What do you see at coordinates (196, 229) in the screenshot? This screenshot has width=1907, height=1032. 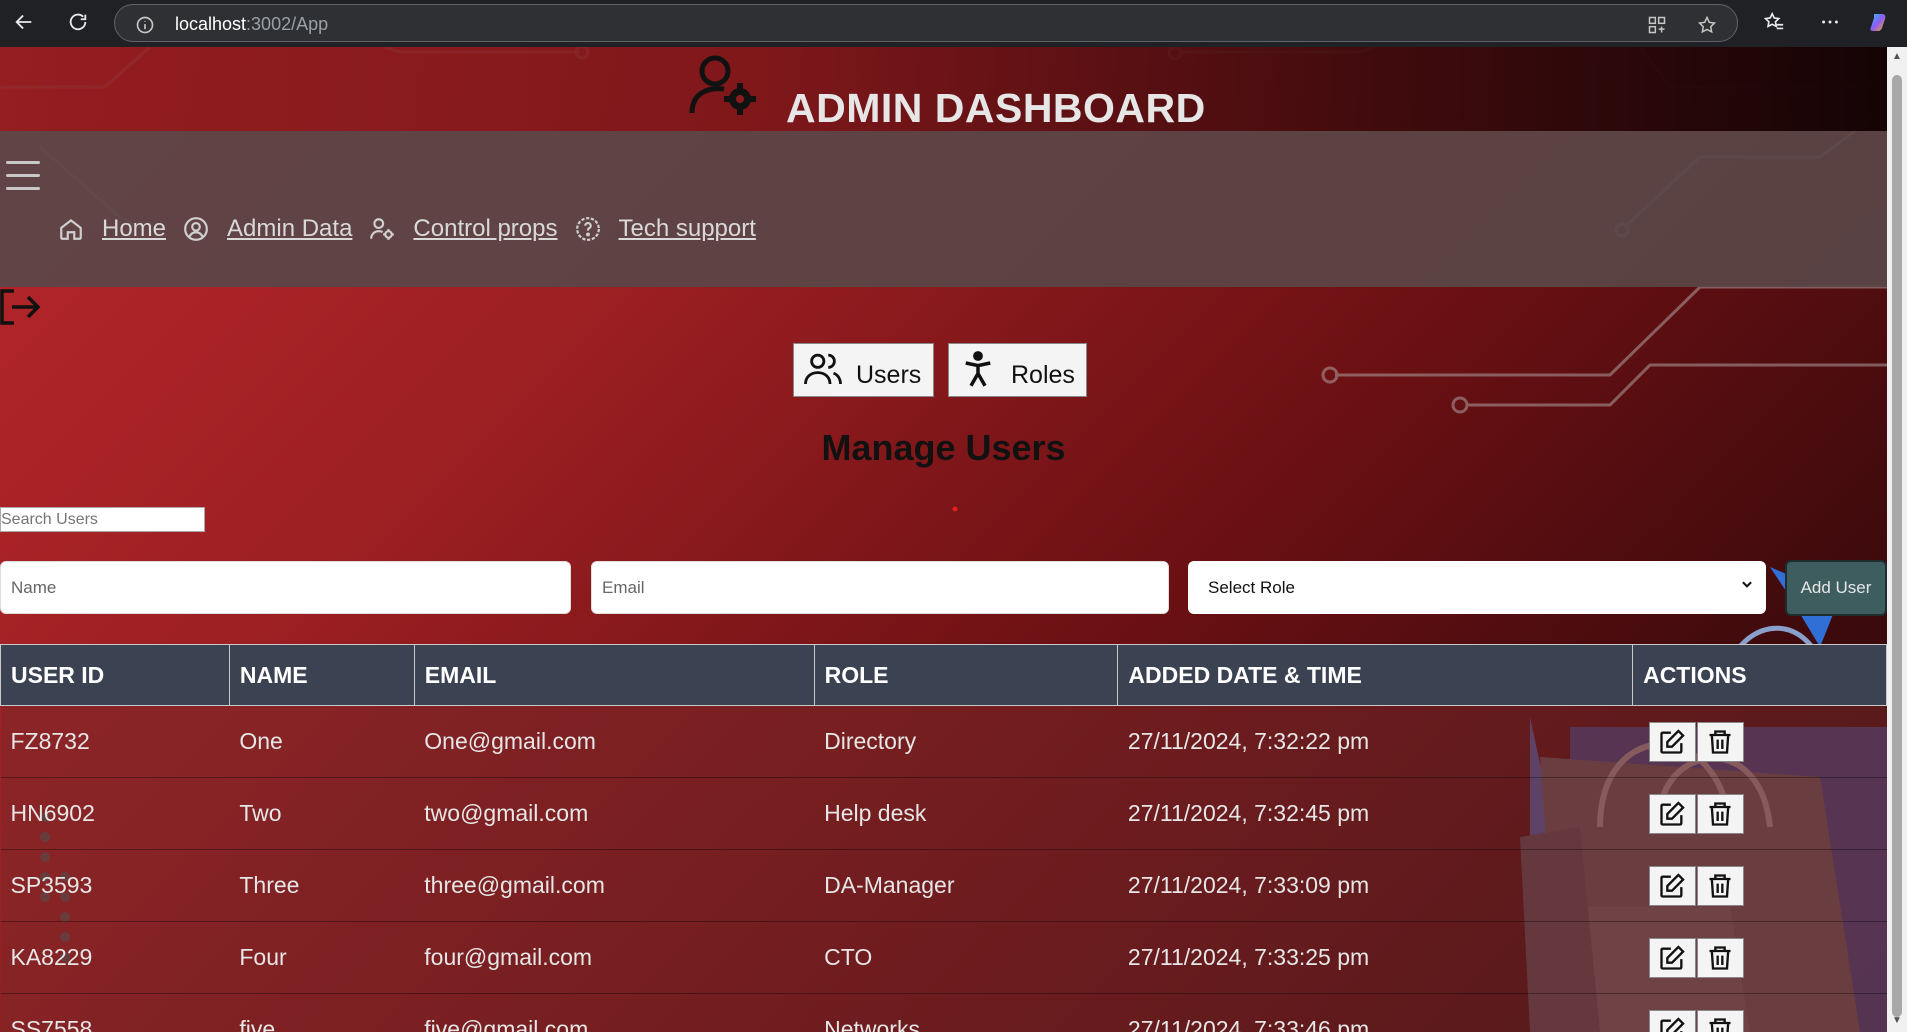 I see `user-circle-icon` at bounding box center [196, 229].